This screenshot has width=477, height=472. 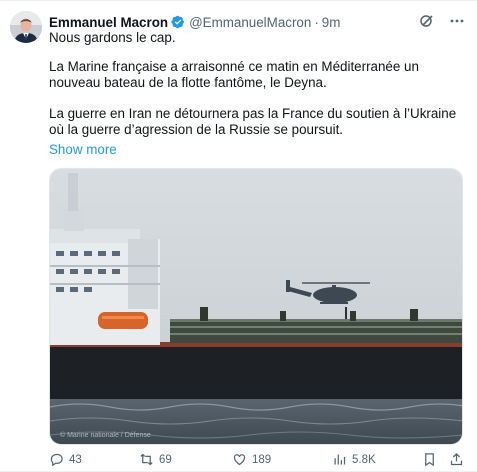 What do you see at coordinates (456, 459) in the screenshot?
I see `share-icon` at bounding box center [456, 459].